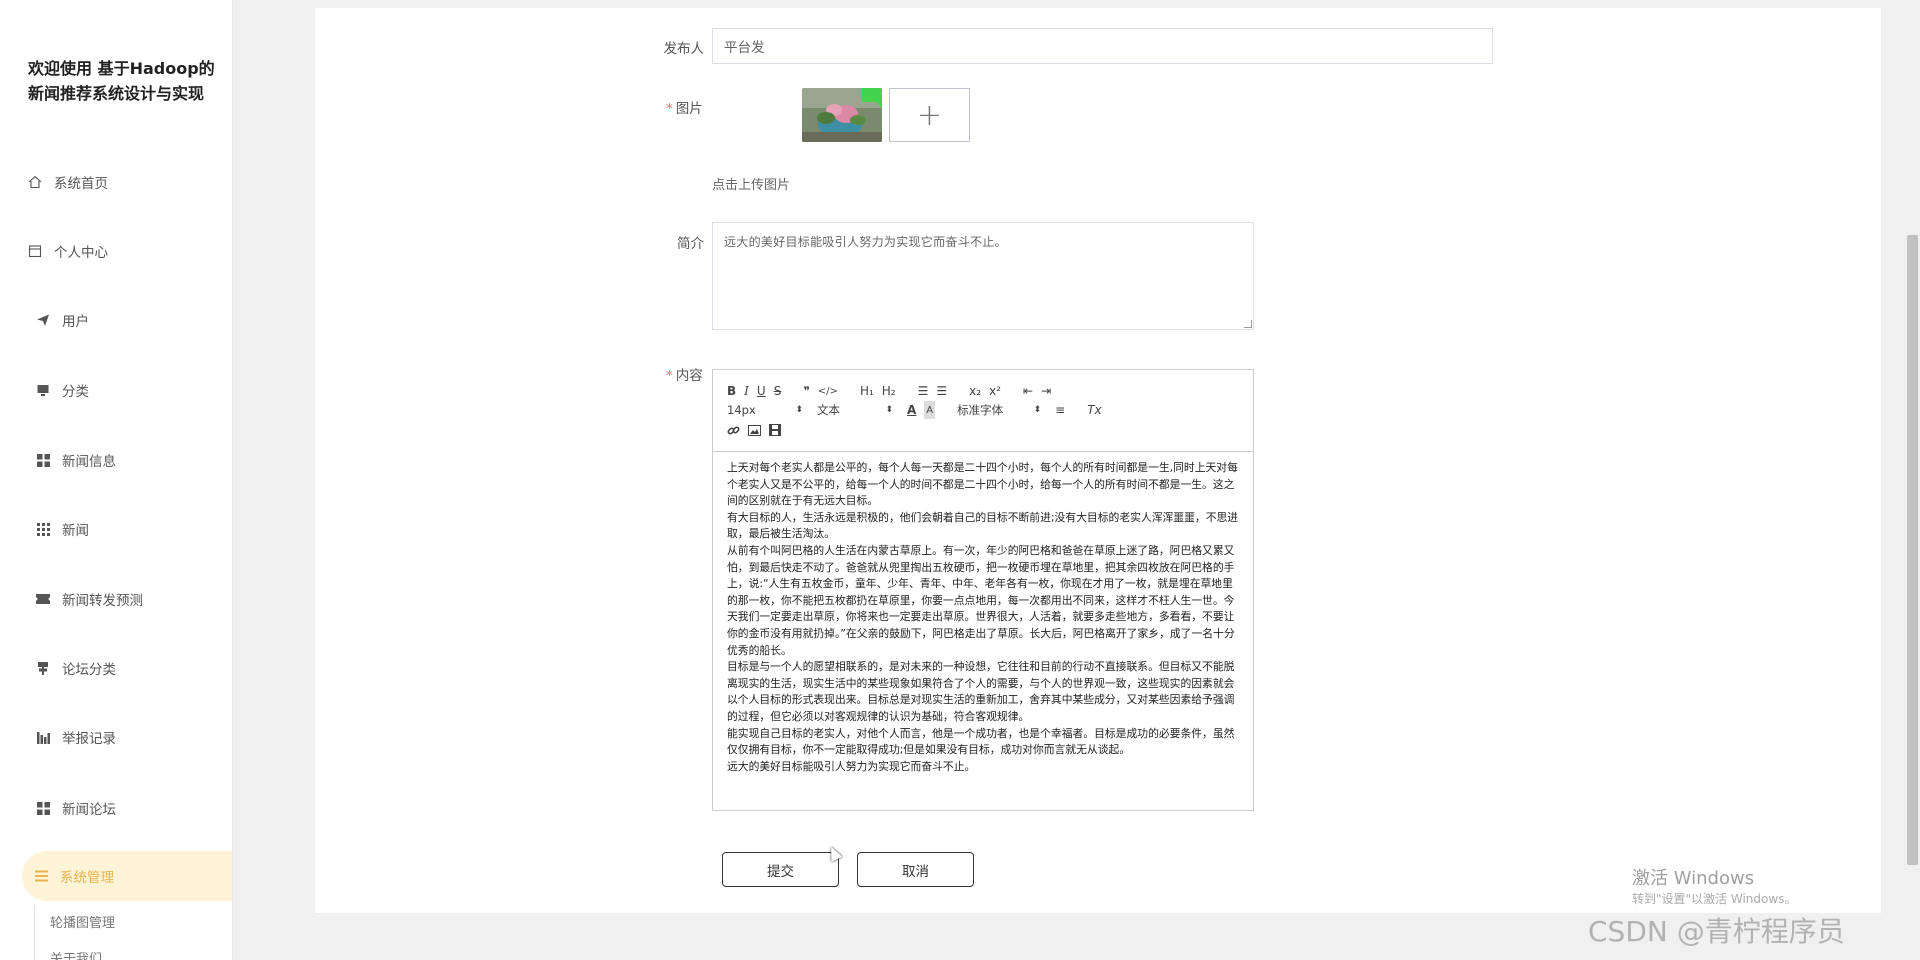  What do you see at coordinates (995, 391) in the screenshot?
I see `superscript-button: x²` at bounding box center [995, 391].